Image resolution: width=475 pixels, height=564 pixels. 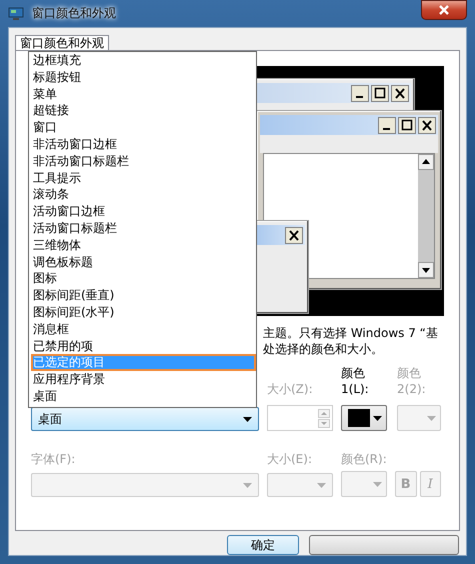 I want to click on window-title: 窗口颜色和外观, so click(x=74, y=13).